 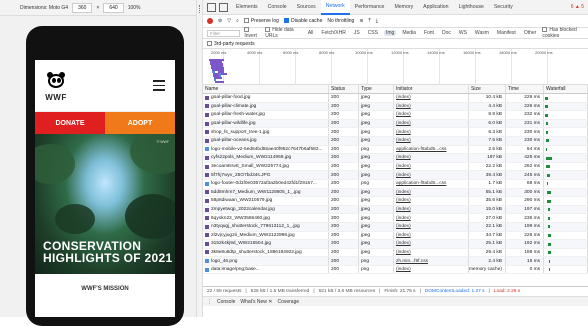 What do you see at coordinates (340, 21) in the screenshot?
I see `throttle-select: No throttling` at bounding box center [340, 21].